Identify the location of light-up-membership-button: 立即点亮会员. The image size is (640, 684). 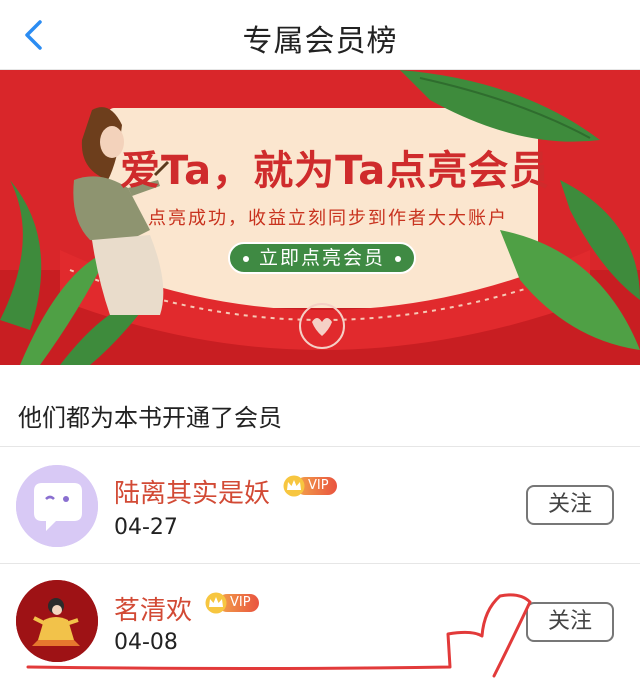
(322, 258).